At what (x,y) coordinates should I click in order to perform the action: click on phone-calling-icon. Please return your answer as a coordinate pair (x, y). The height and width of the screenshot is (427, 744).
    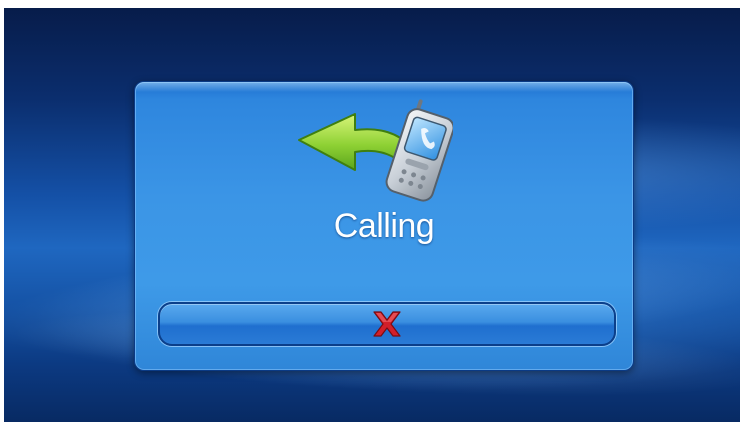
    Looking at the image, I should click on (375, 150).